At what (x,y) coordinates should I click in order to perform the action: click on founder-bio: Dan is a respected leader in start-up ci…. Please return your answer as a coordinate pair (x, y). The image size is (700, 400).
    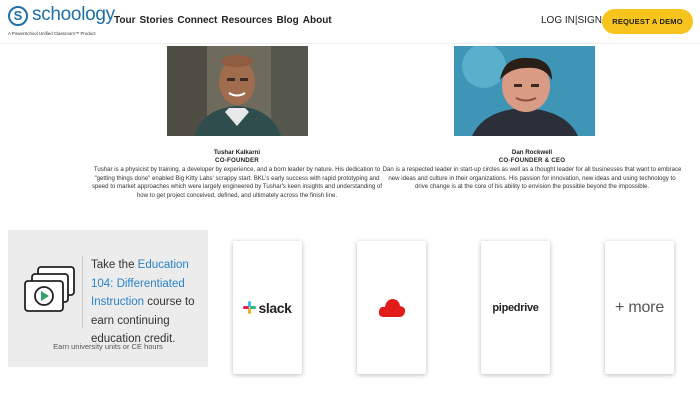
    Looking at the image, I should click on (532, 178).